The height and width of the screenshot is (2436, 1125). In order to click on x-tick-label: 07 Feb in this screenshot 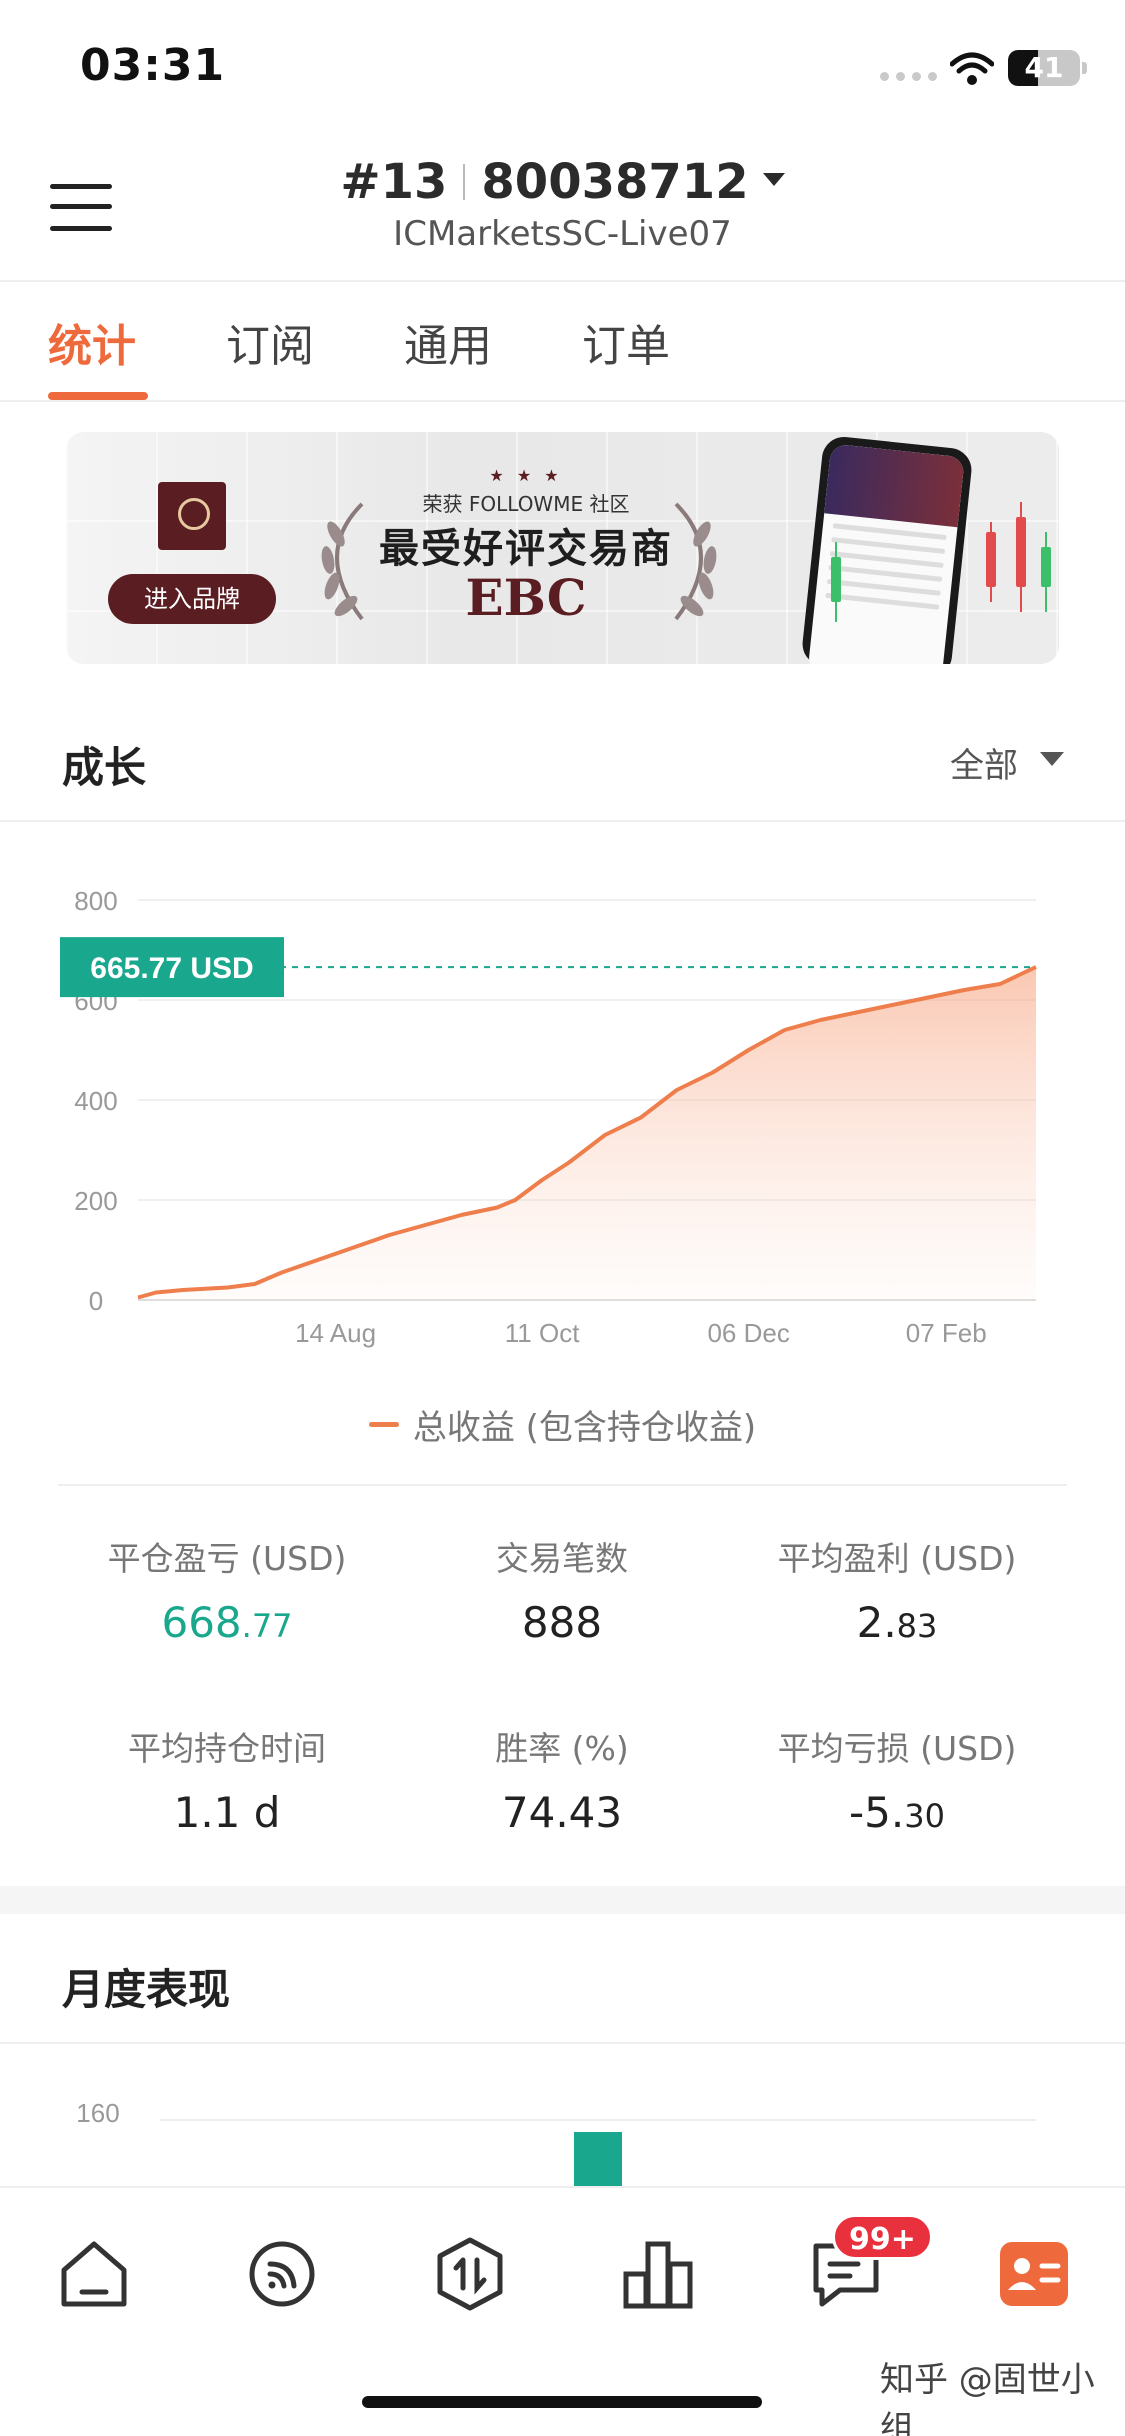, I will do `click(946, 1333)`.